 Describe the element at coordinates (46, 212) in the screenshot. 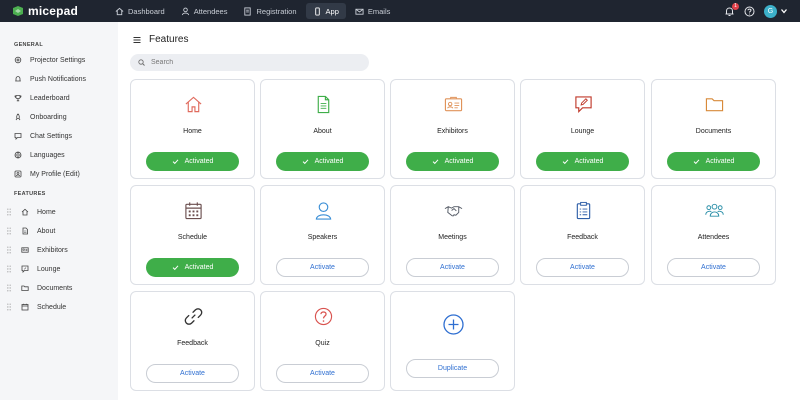

I see `sidebar-item-label: Home` at that location.